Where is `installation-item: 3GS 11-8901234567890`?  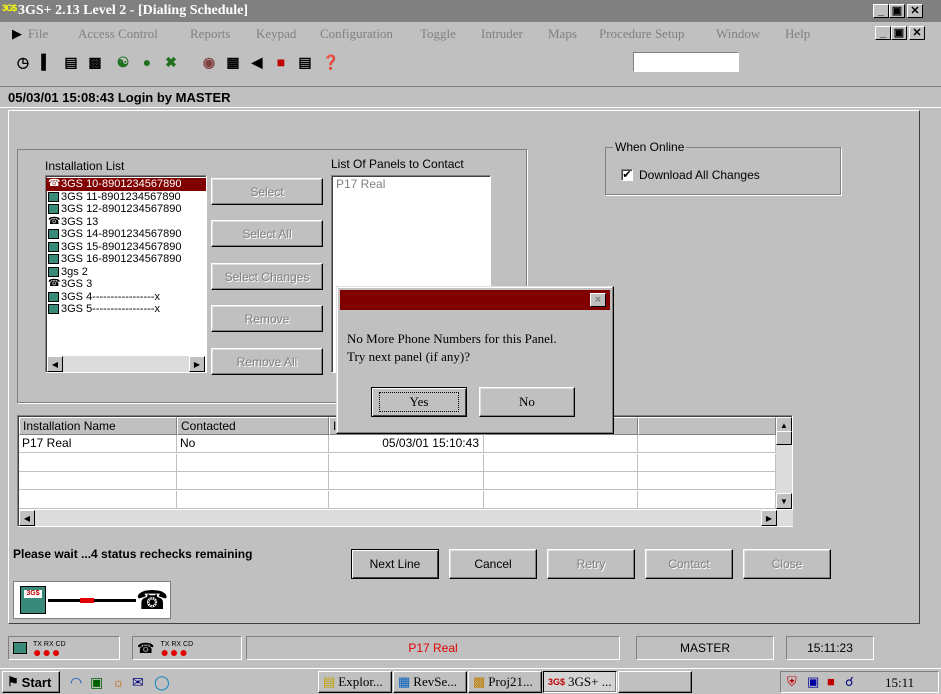
installation-item: 3GS 11-8901234567890 is located at coordinates (126, 197).